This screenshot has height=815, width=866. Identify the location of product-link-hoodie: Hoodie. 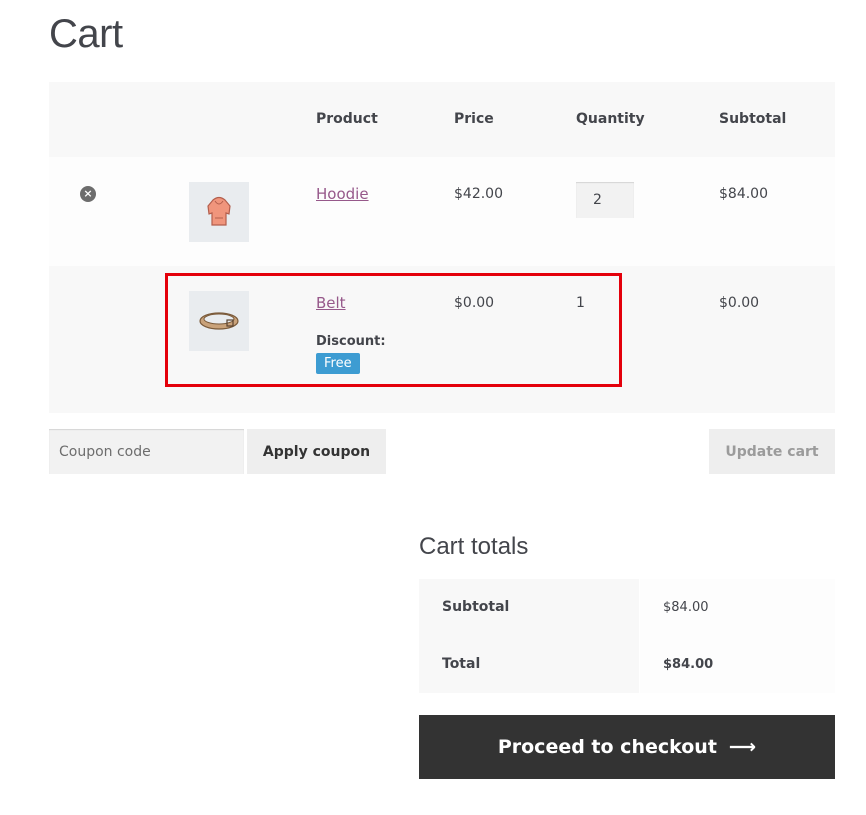
(342, 194).